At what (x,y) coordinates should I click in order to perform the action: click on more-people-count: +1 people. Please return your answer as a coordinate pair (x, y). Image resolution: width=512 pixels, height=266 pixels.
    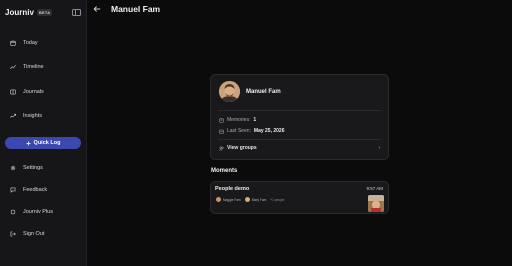
    Looking at the image, I should click on (277, 199).